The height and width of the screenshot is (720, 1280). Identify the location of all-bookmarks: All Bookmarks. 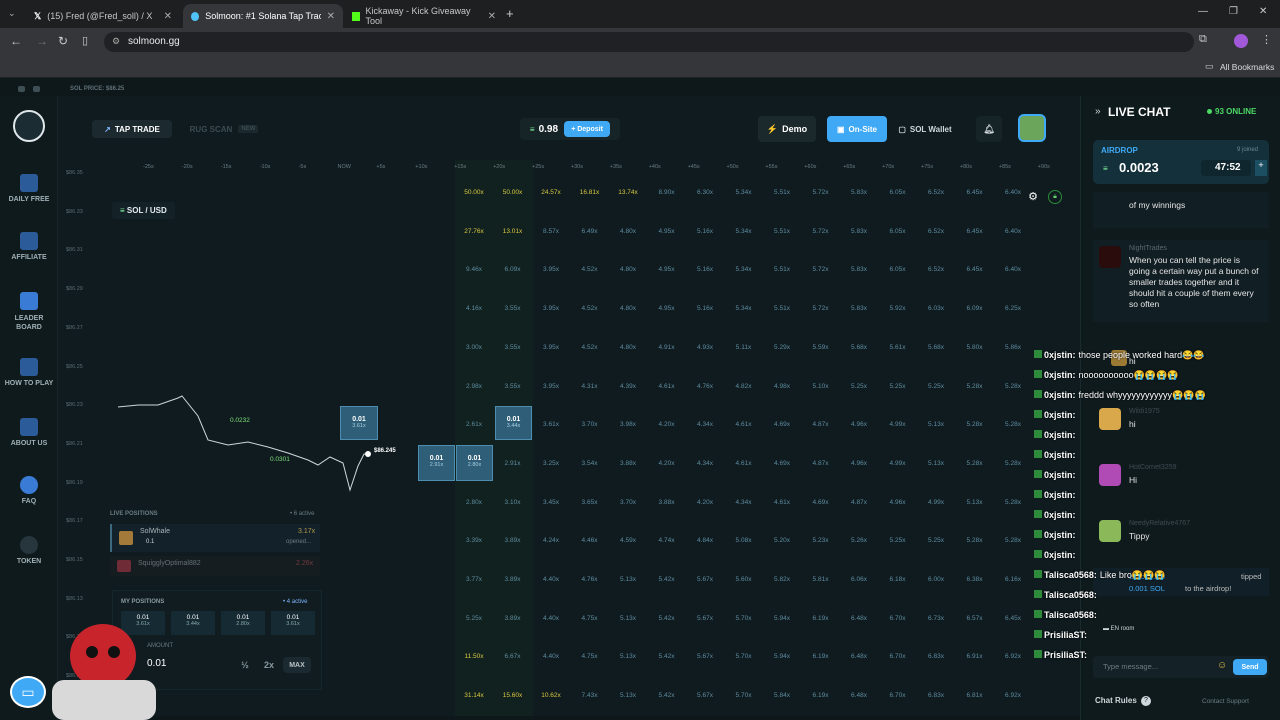
(1247, 67).